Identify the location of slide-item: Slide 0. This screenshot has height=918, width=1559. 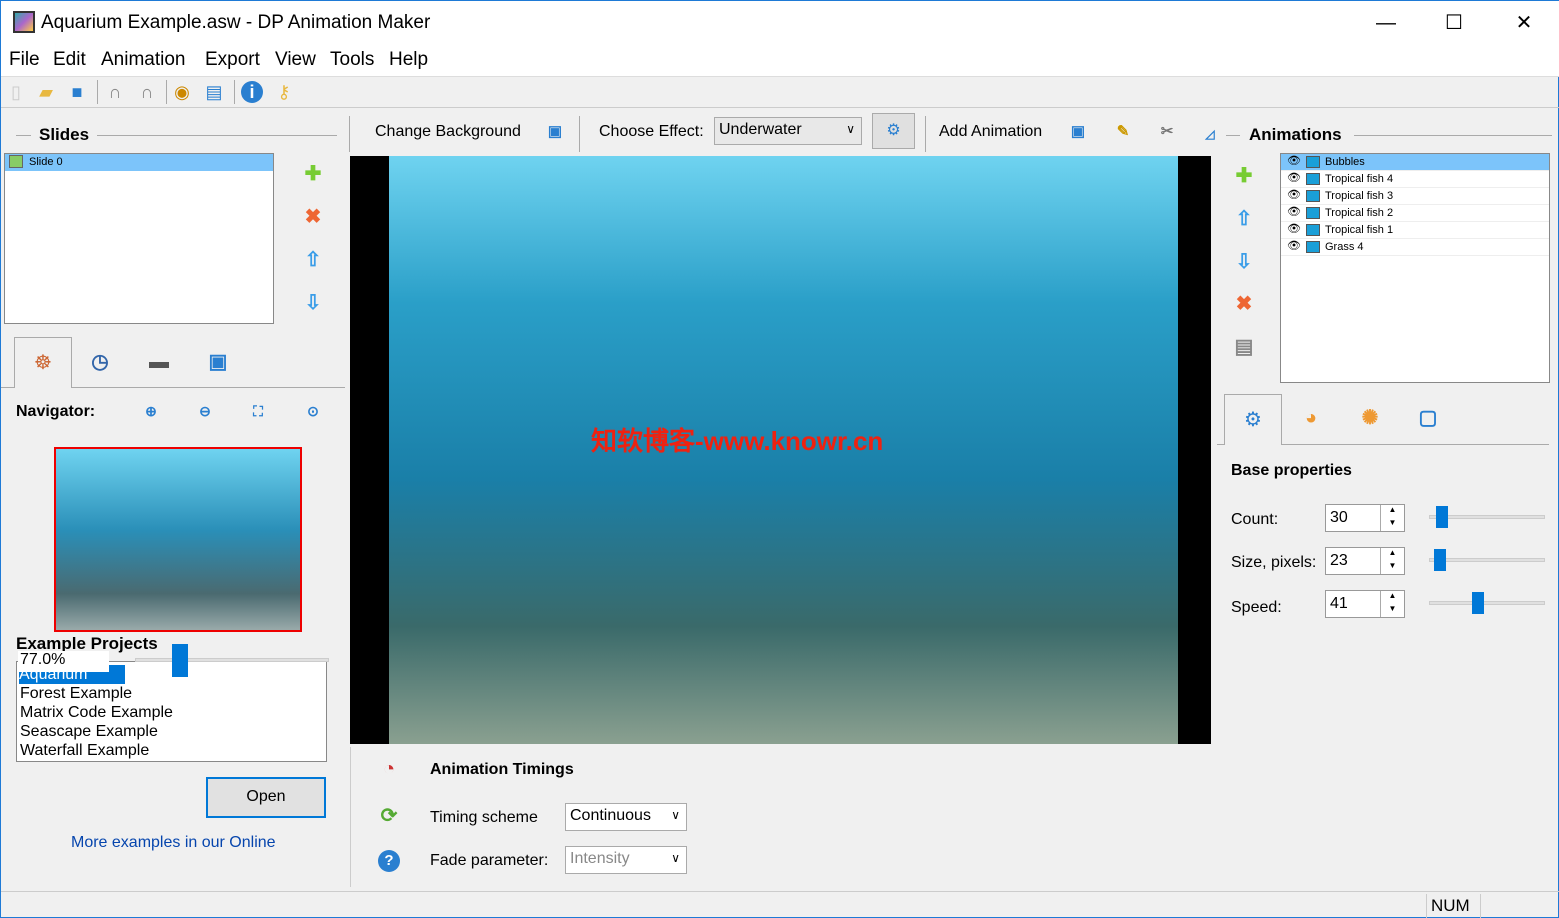
(139, 162).